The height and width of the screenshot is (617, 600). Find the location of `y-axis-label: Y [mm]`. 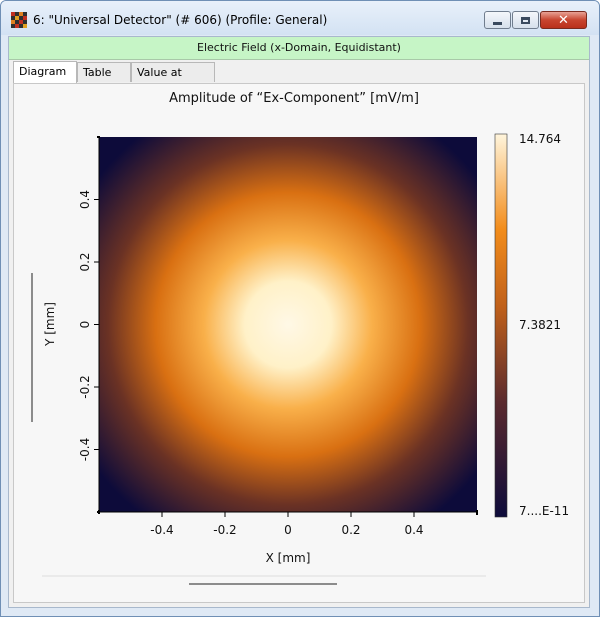

y-axis-label: Y [mm] is located at coordinates (50, 324).